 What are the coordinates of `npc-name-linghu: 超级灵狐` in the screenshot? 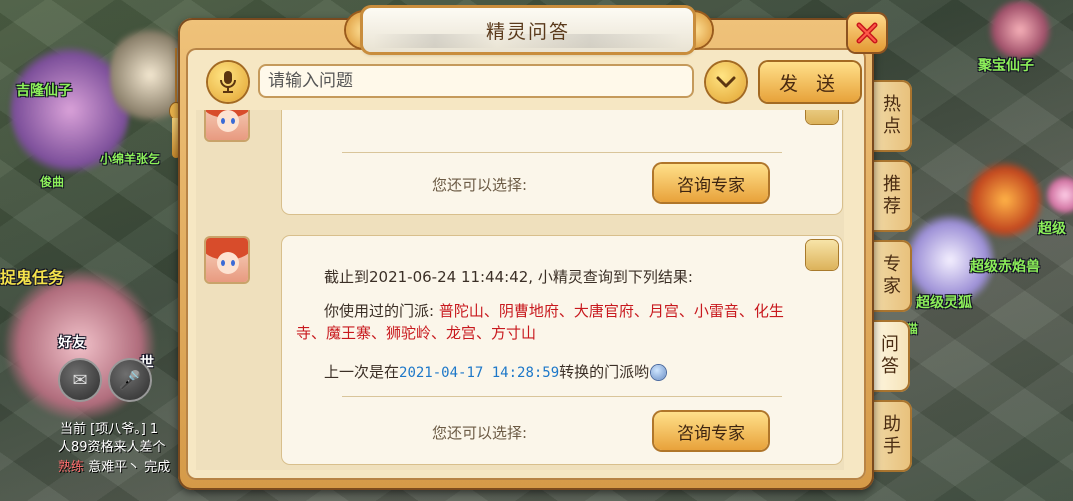 It's located at (944, 302).